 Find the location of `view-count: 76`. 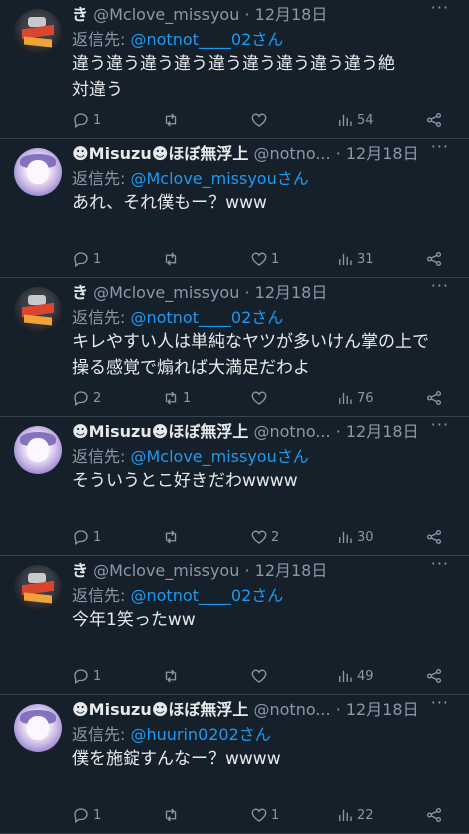

view-count: 76 is located at coordinates (365, 398).